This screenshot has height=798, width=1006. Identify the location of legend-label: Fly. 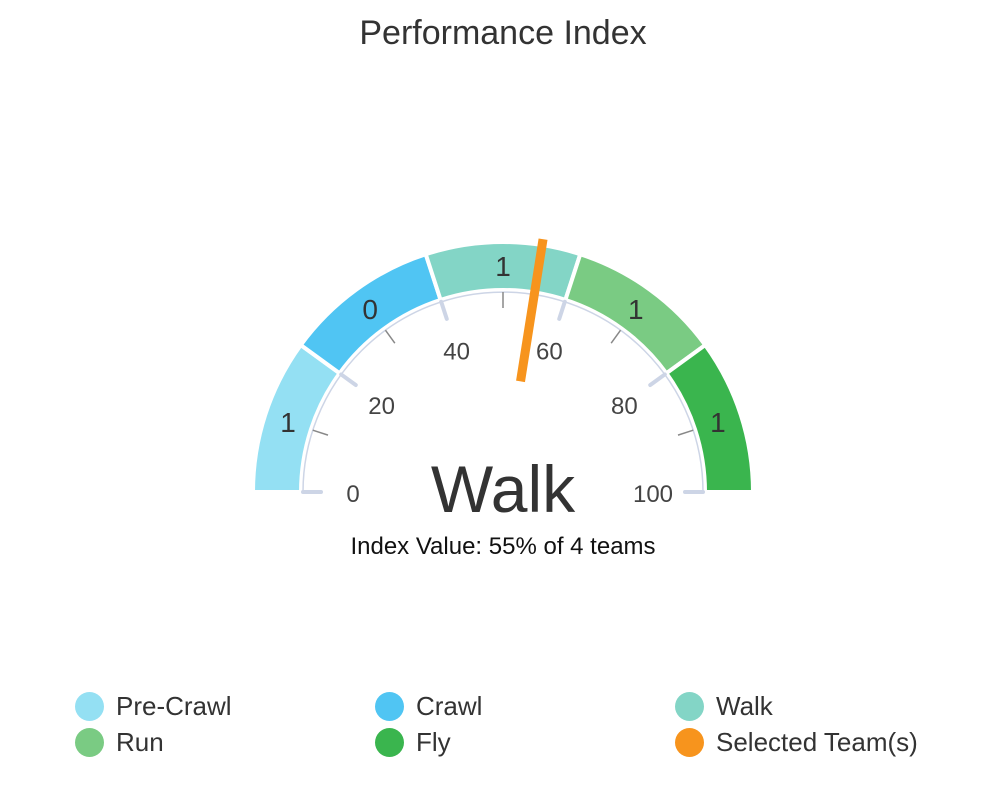
(433, 741).